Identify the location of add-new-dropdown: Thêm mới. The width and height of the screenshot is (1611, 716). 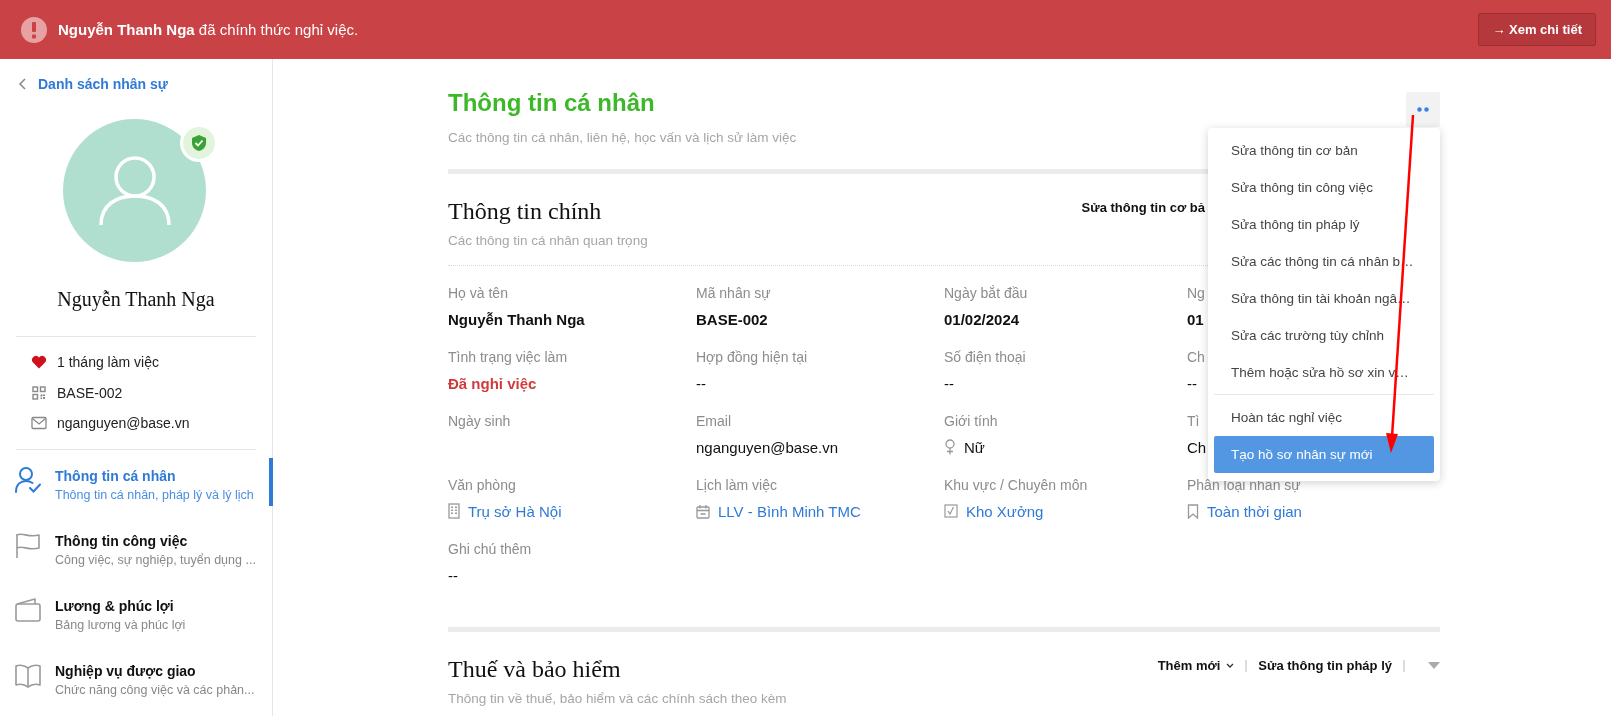
(1196, 665).